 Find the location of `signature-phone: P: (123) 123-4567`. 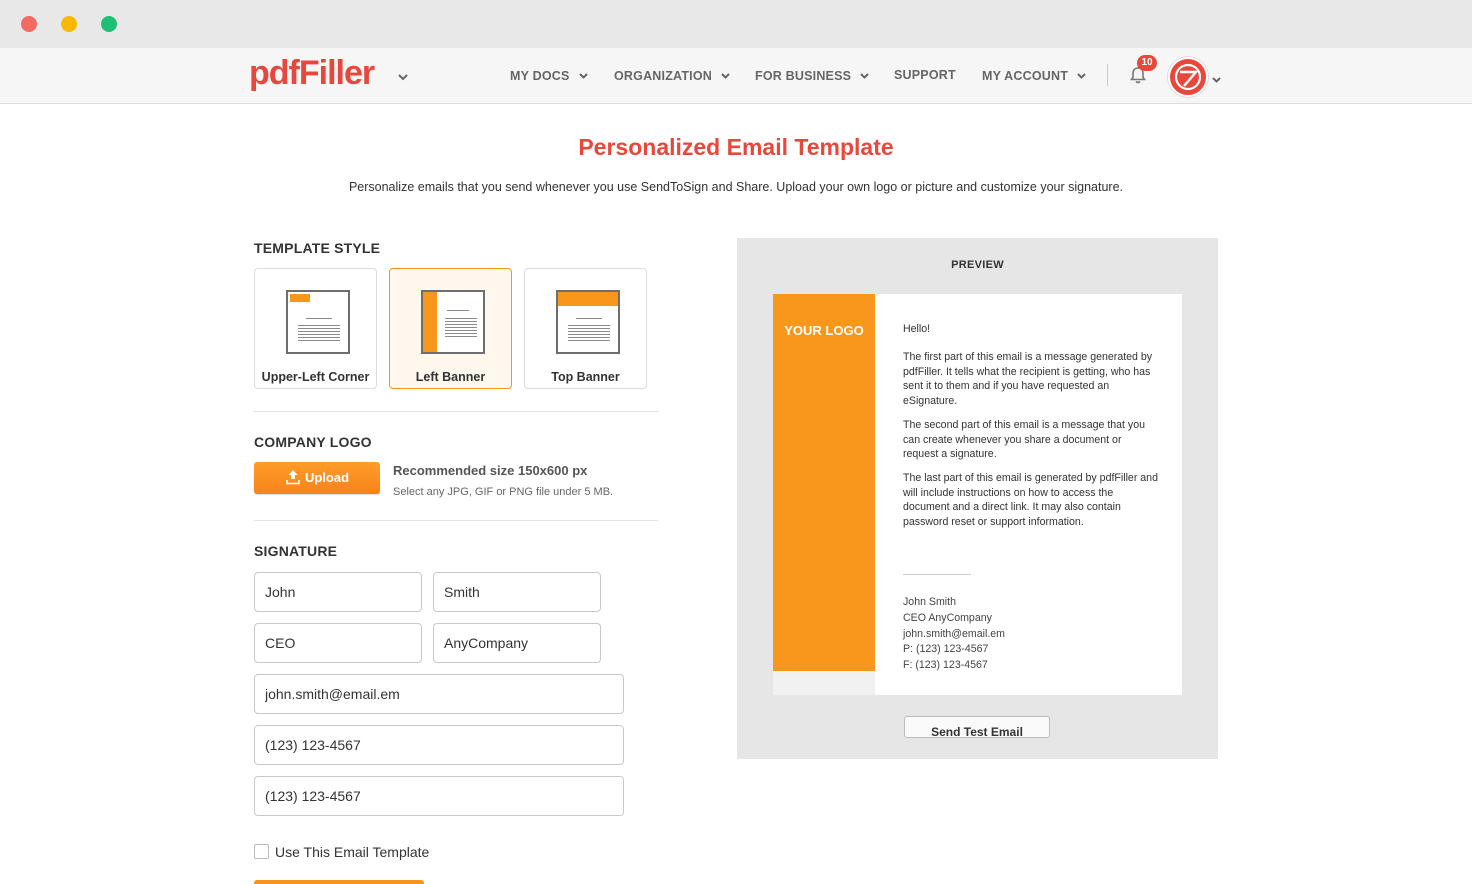

signature-phone: P: (123) 123-4567 is located at coordinates (946, 649).